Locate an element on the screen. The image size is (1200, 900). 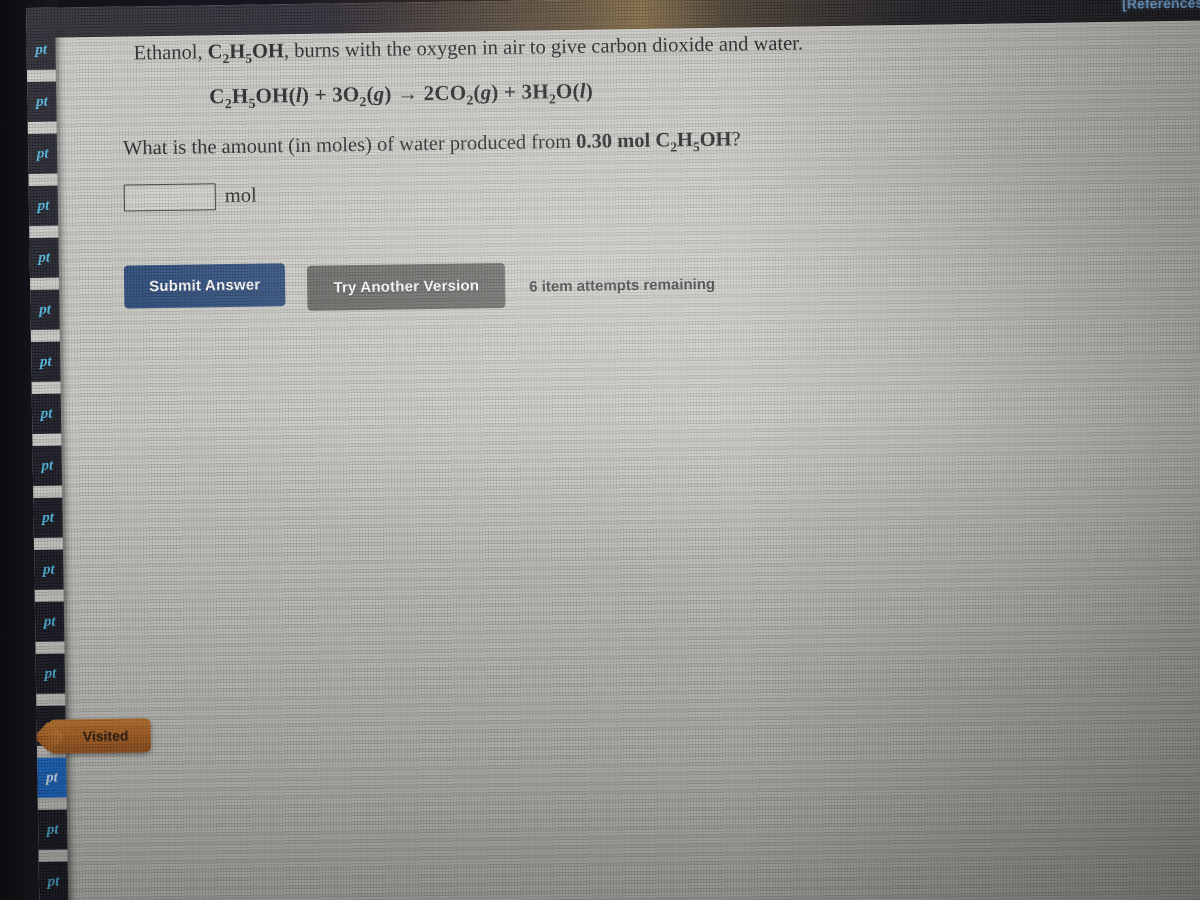
attempts-remaining-text: 6 item attempts remaining is located at coordinates (622, 285).